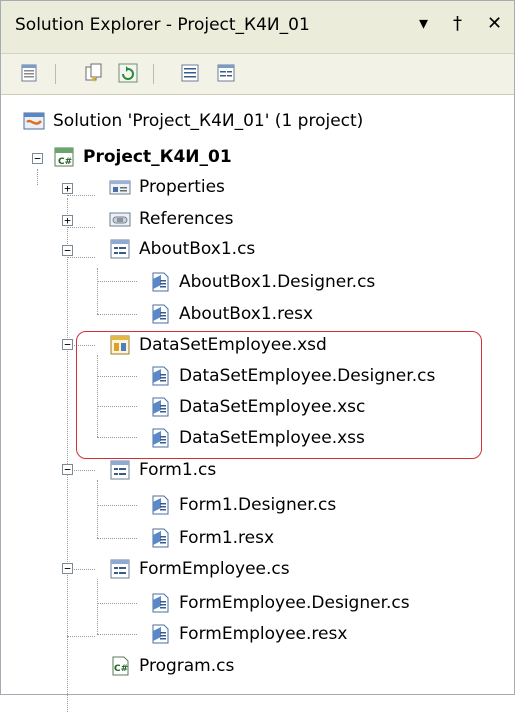 The height and width of the screenshot is (712, 515). I want to click on view-designer-icon, so click(226, 73).